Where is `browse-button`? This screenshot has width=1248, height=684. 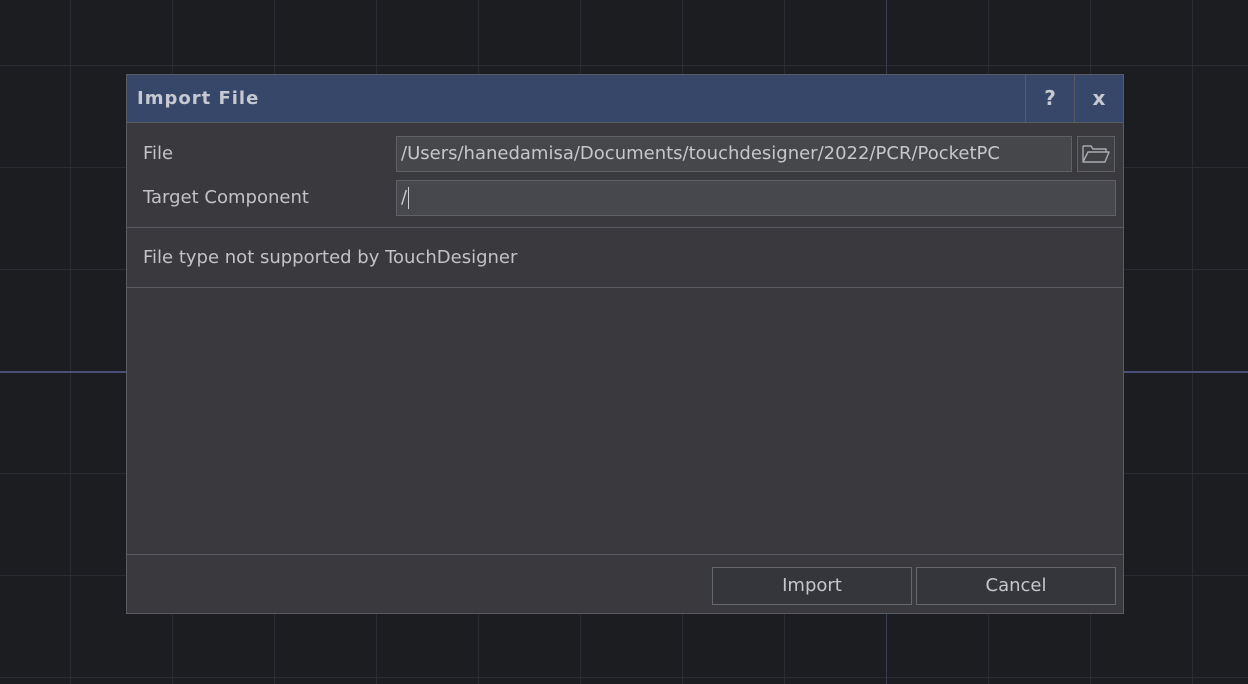 browse-button is located at coordinates (1096, 154).